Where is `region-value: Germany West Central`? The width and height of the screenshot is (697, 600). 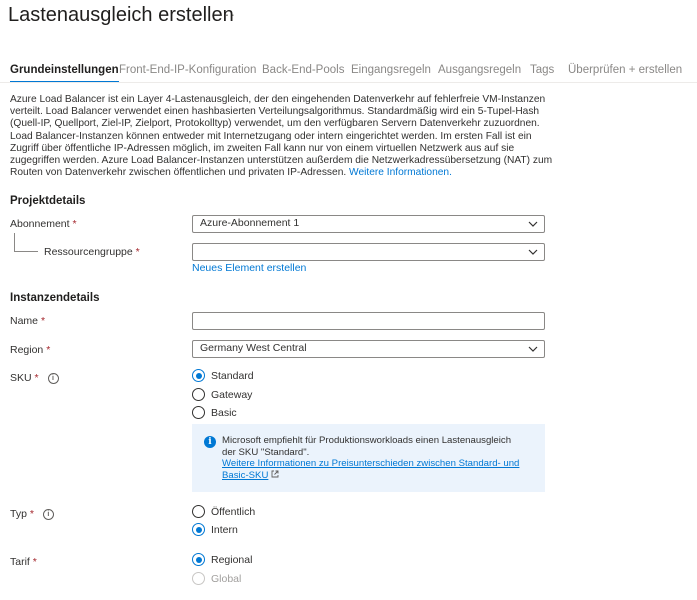
region-value: Germany West Central is located at coordinates (253, 348).